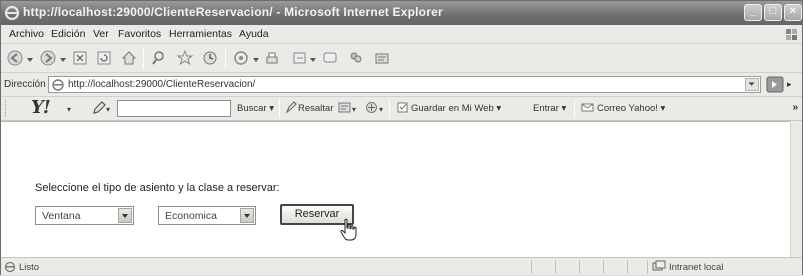 This screenshot has height=276, width=803. Describe the element at coordinates (26, 34) in the screenshot. I see `menu-archivo: Archivo` at that location.